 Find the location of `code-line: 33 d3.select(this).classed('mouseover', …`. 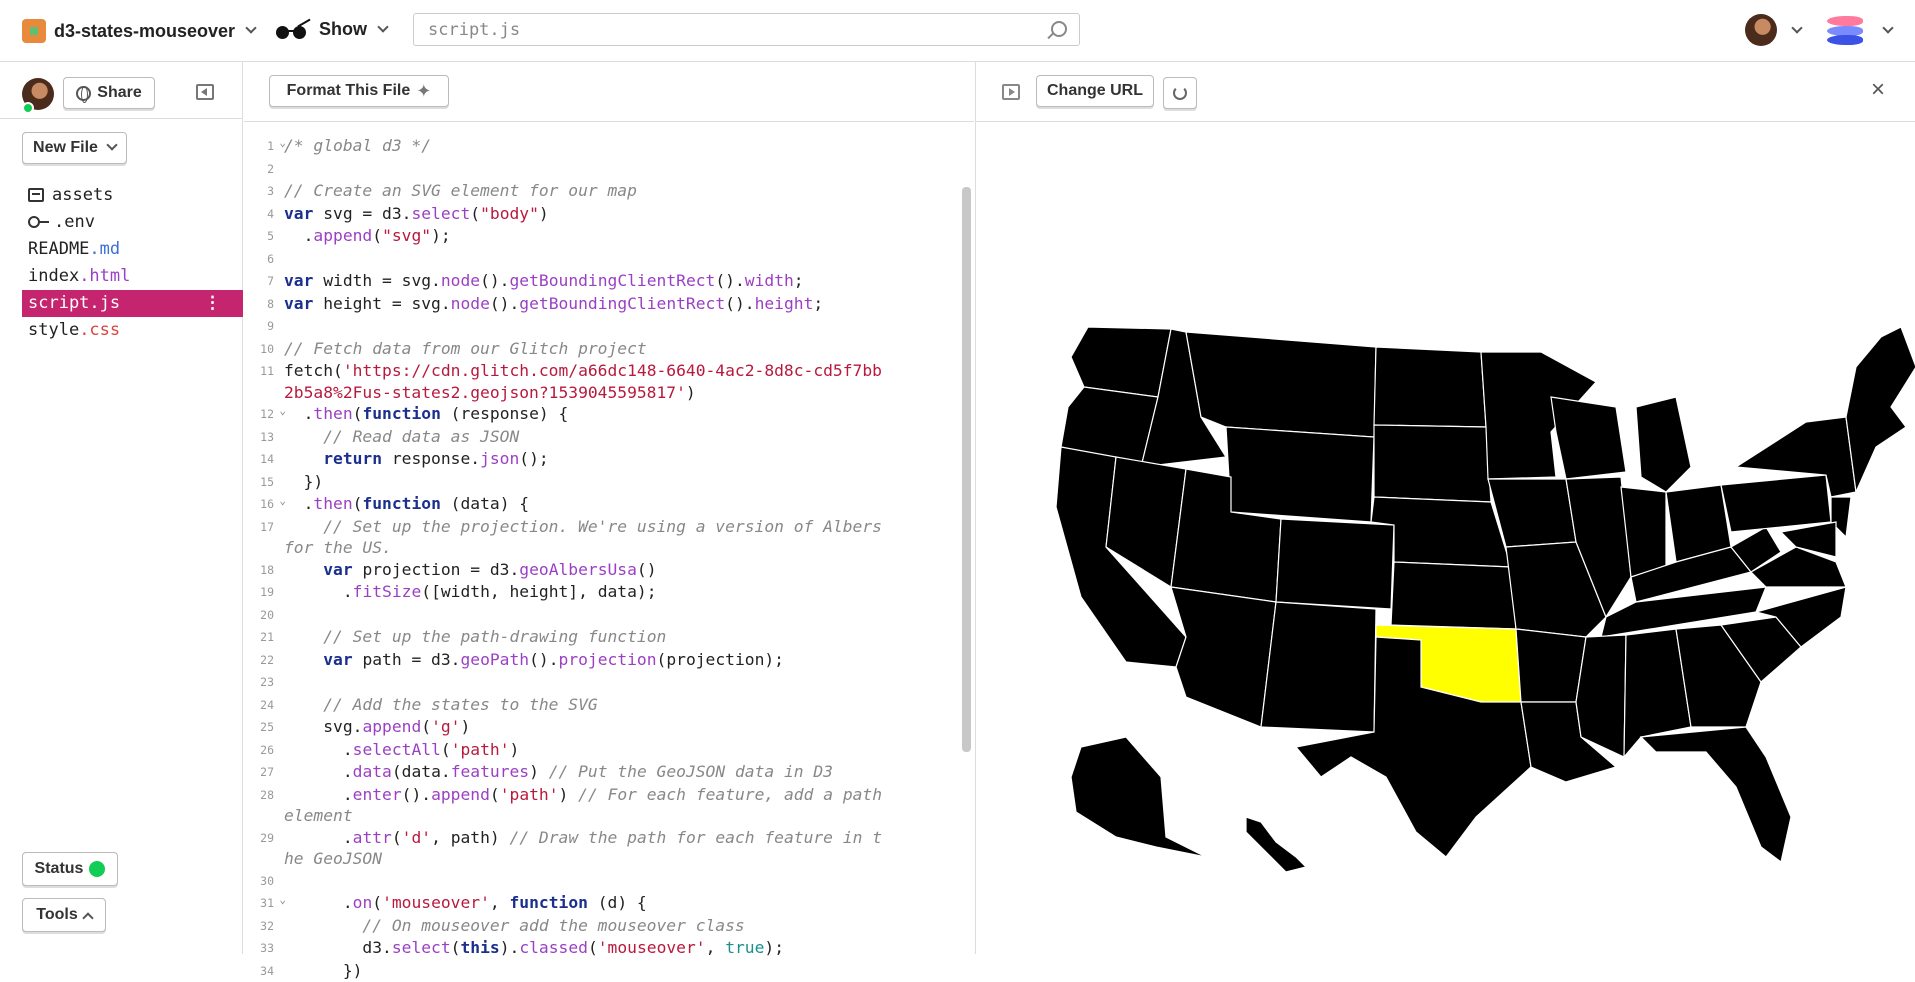

code-line: 33 d3.select(this).classed('mouseover', … is located at coordinates (603, 948).